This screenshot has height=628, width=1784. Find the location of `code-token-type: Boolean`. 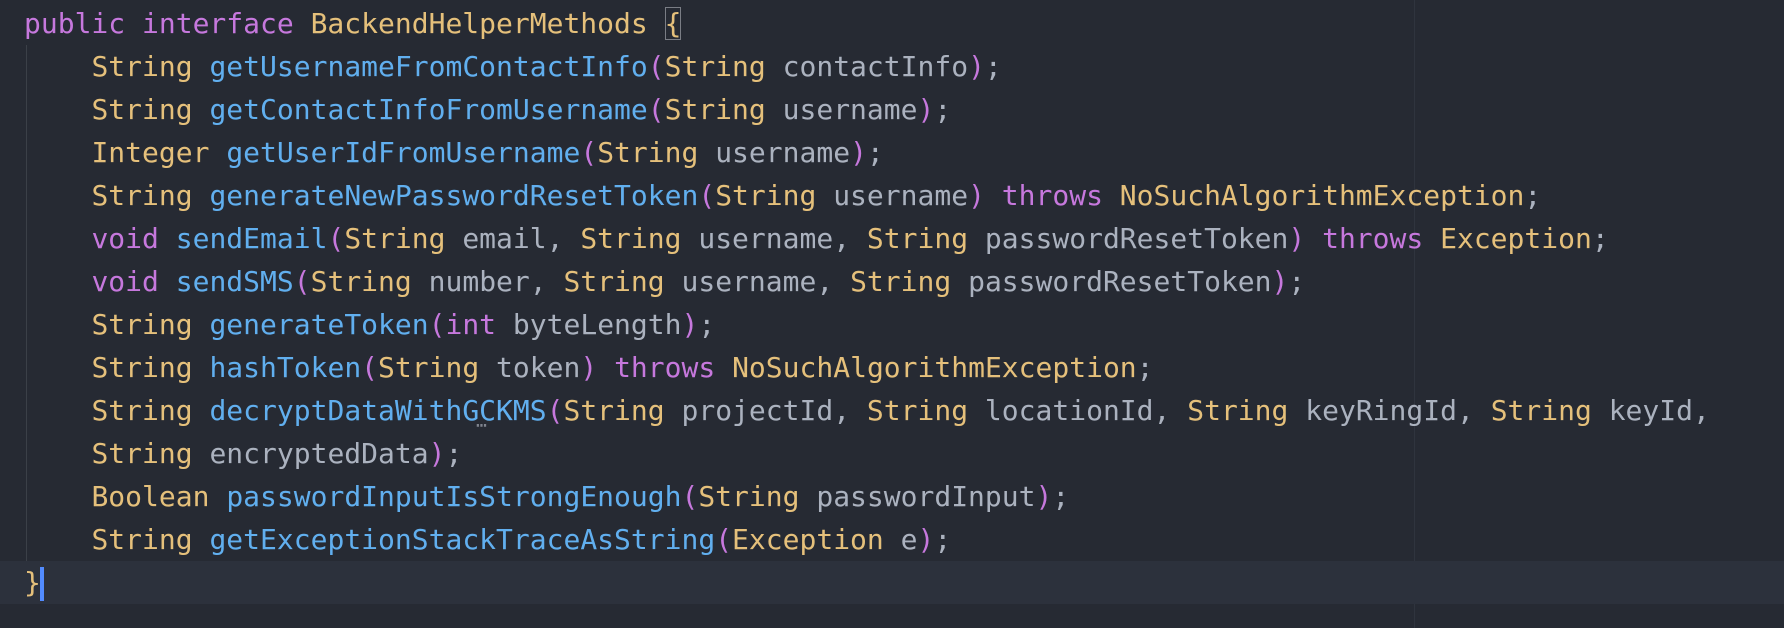

code-token-type: Boolean is located at coordinates (150, 496).